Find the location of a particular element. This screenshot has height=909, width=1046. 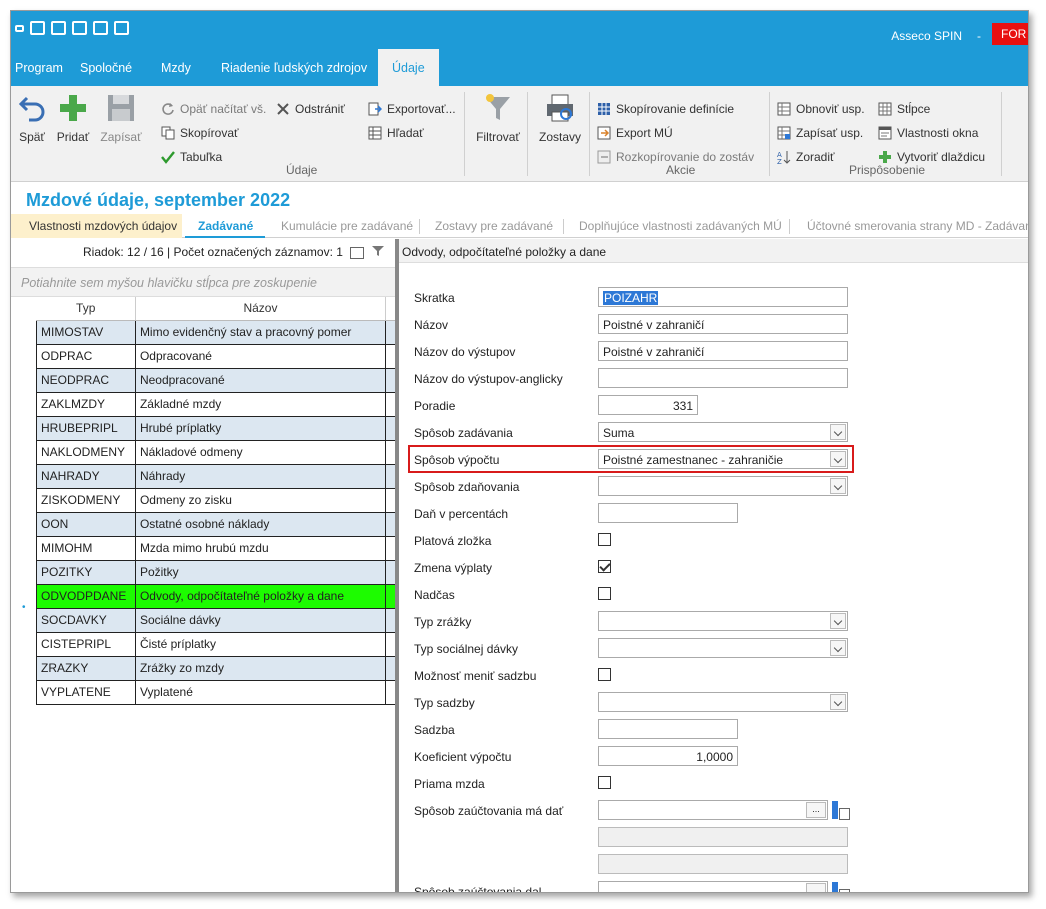

koef-field: 1,0000 is located at coordinates (668, 756).